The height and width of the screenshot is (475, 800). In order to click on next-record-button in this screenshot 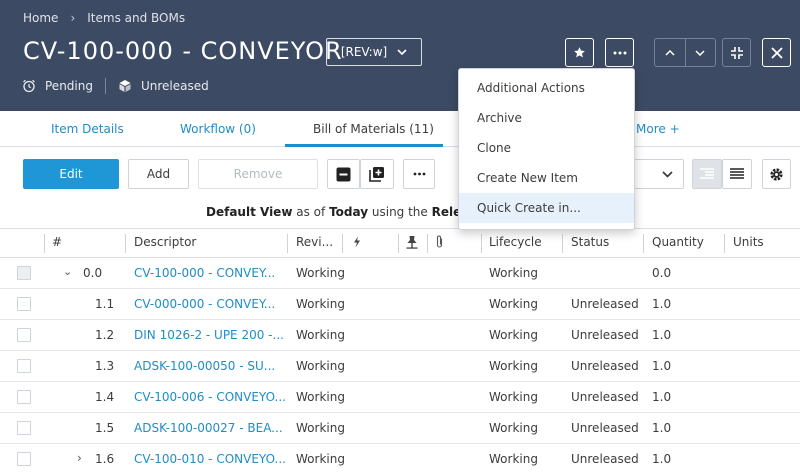, I will do `click(701, 52)`.